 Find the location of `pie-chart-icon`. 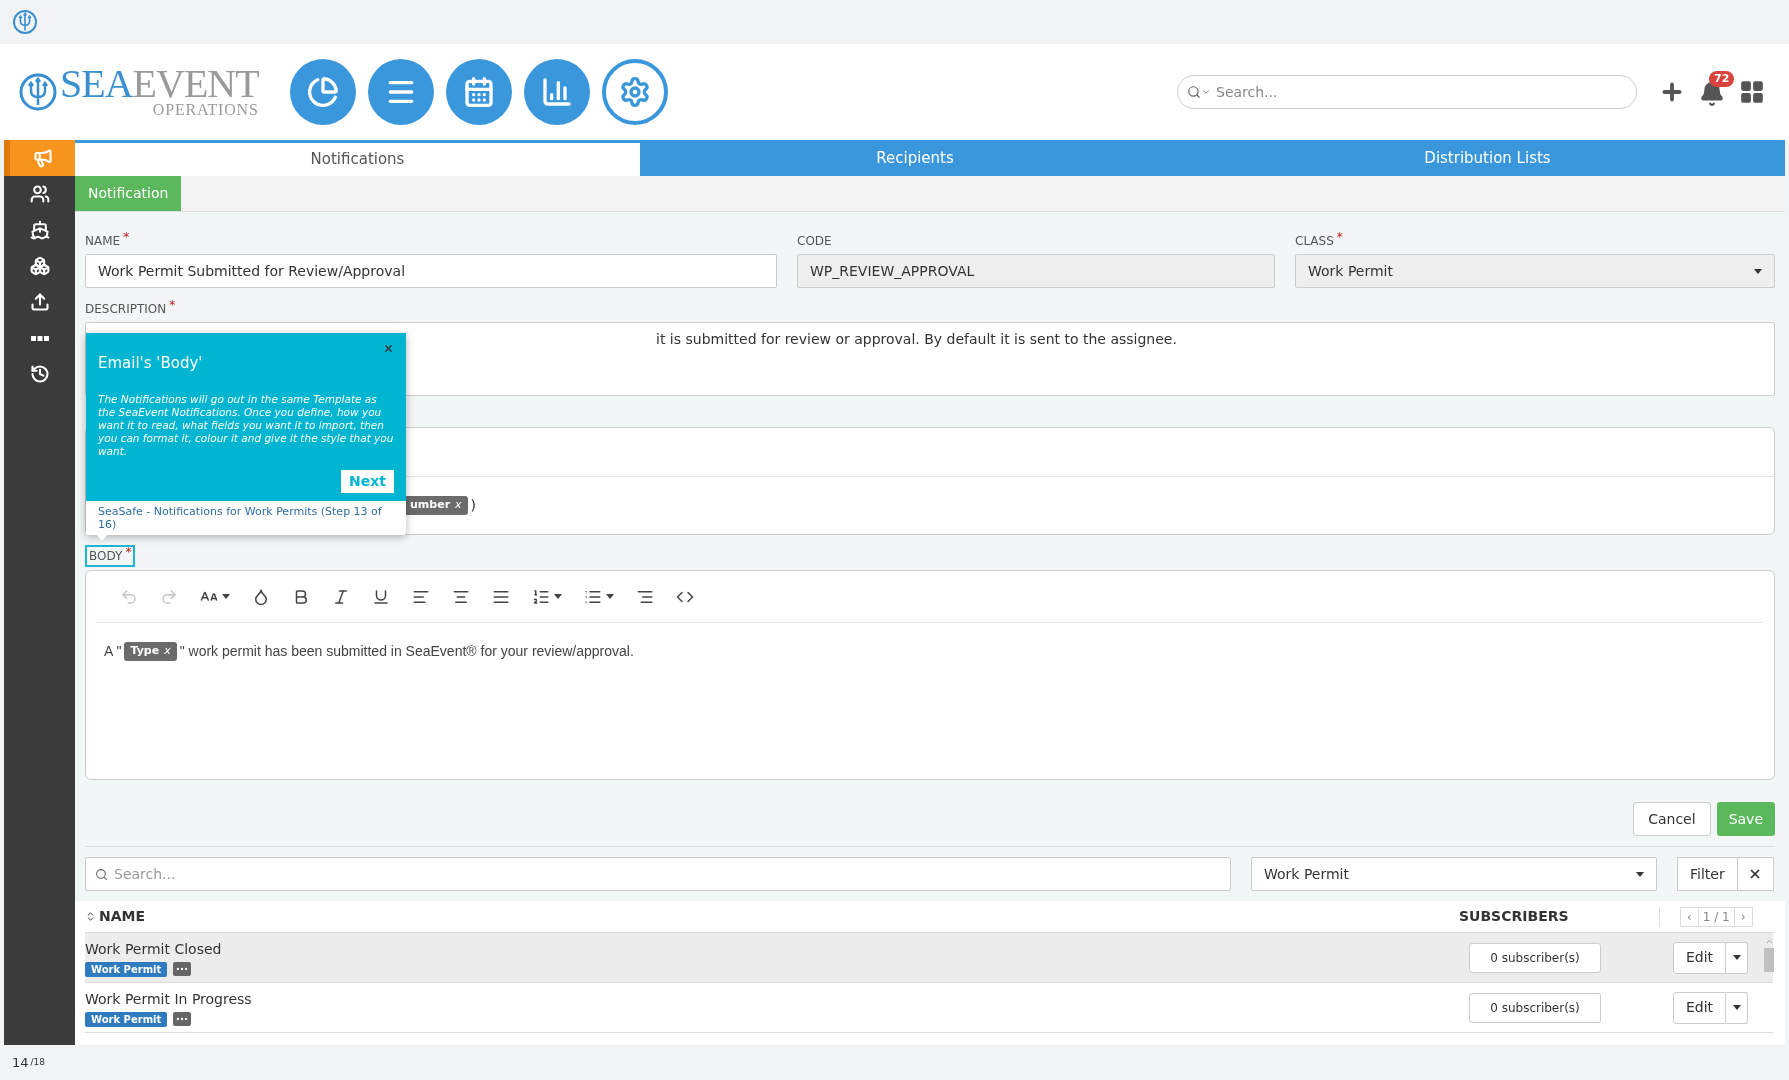

pie-chart-icon is located at coordinates (323, 92).